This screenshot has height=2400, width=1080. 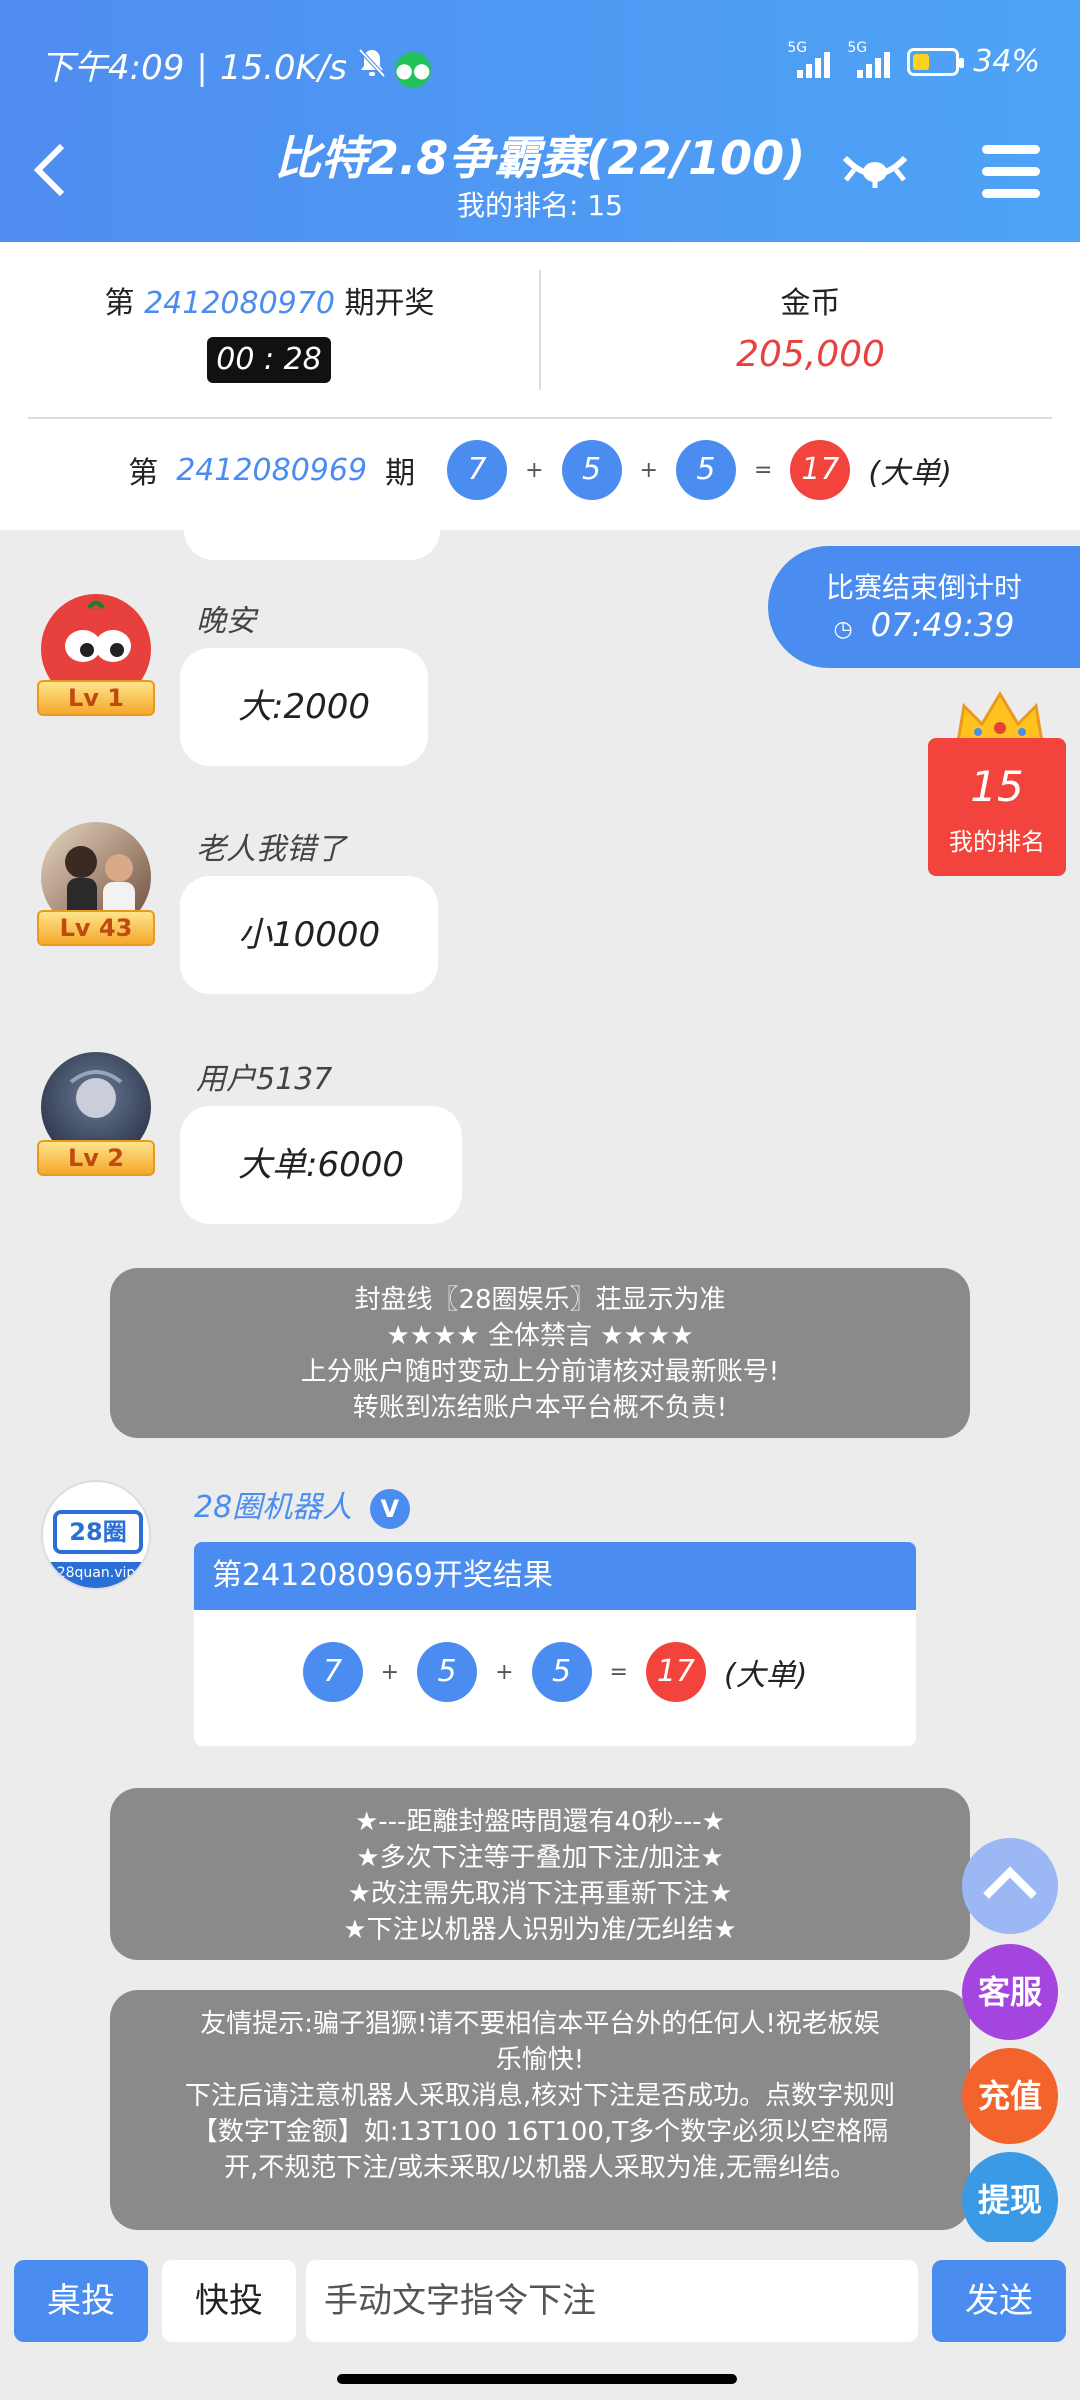 I want to click on chevron-up-icon, so click(x=1010, y=1882).